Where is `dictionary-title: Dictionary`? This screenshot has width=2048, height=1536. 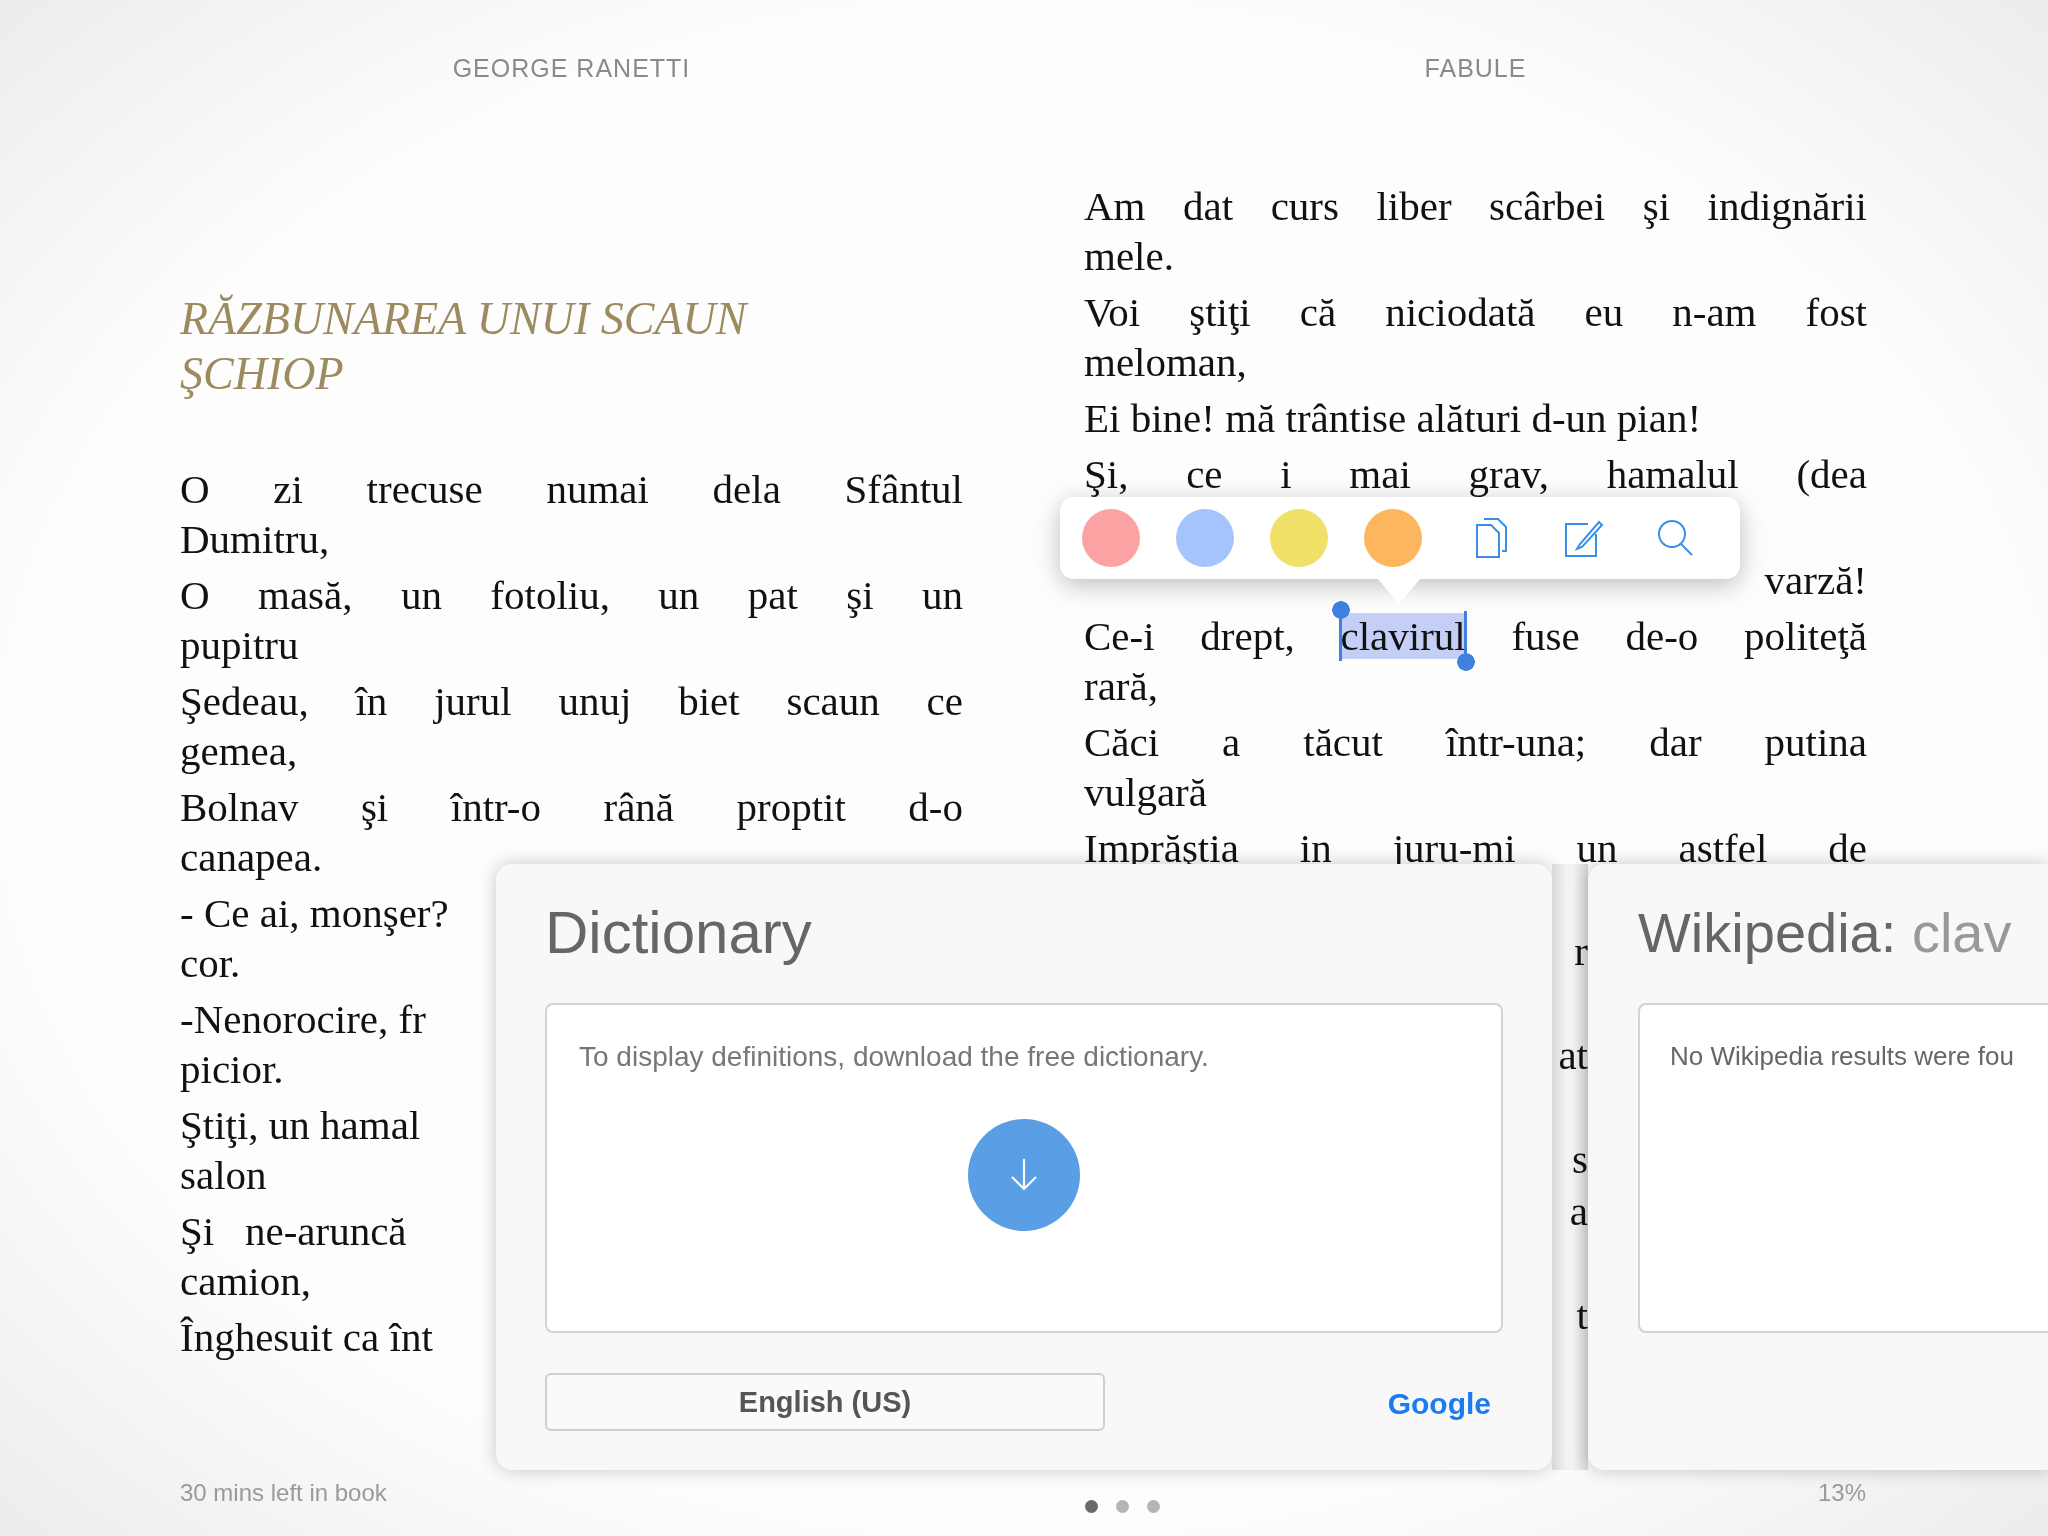 dictionary-title: Dictionary is located at coordinates (679, 933).